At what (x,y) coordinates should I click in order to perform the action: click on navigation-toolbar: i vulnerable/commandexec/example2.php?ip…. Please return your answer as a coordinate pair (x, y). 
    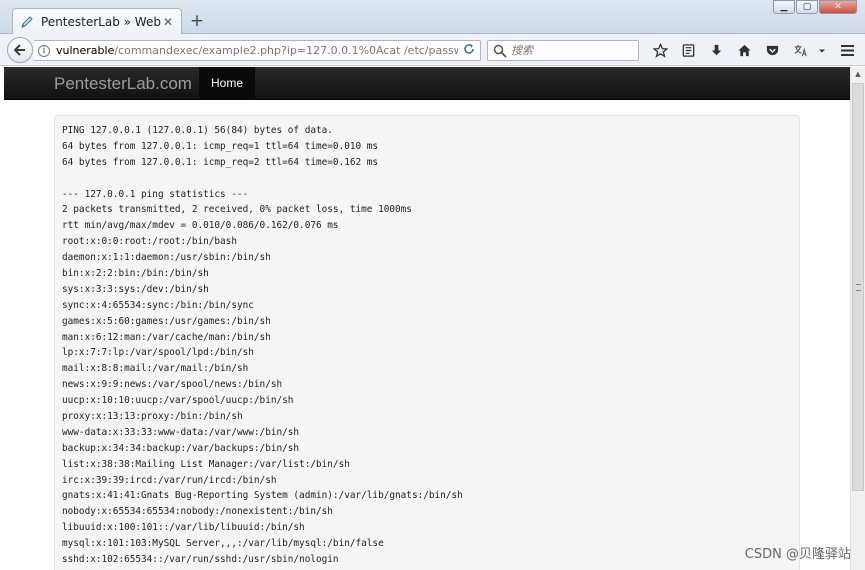
    Looking at the image, I should click on (432, 50).